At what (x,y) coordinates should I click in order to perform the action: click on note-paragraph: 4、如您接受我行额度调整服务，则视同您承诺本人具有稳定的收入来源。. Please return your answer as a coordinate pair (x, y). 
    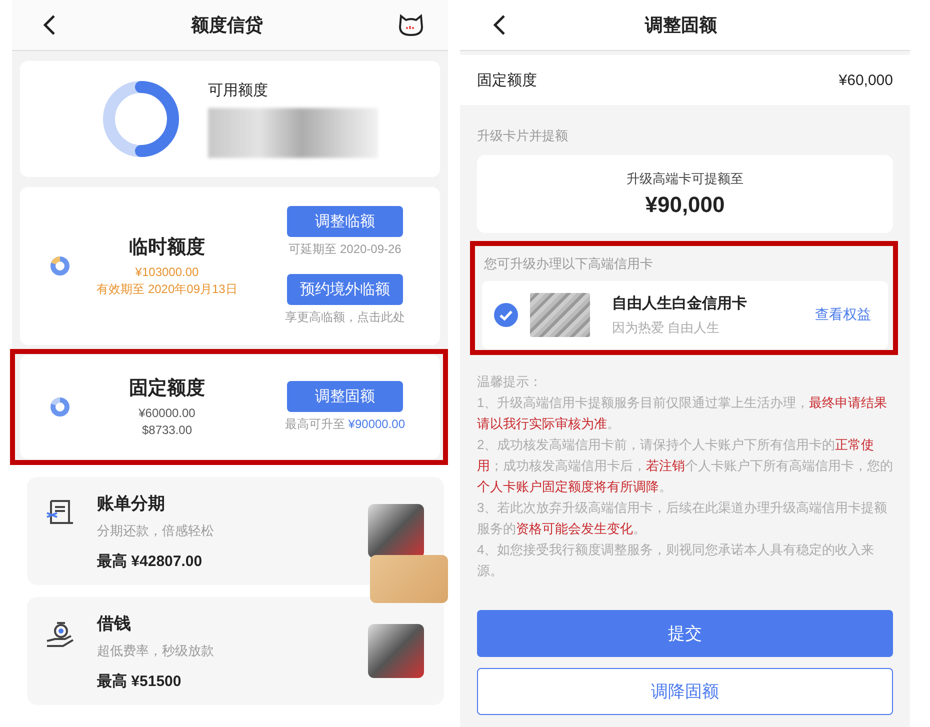
    Looking at the image, I should click on (676, 560).